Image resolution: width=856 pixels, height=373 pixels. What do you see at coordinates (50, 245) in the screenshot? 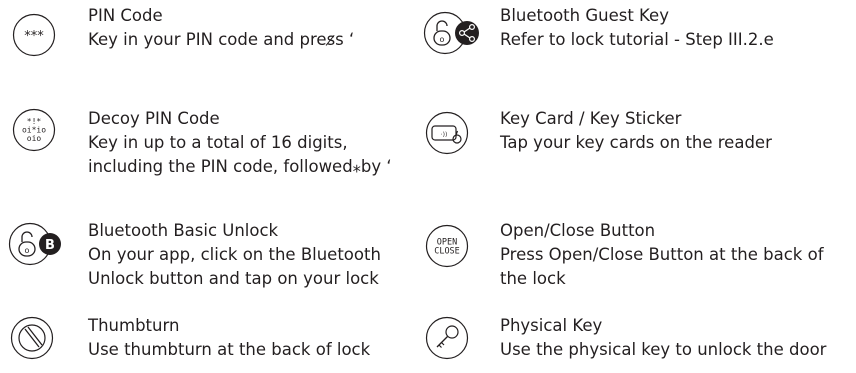
I see `svg-text: B` at bounding box center [50, 245].